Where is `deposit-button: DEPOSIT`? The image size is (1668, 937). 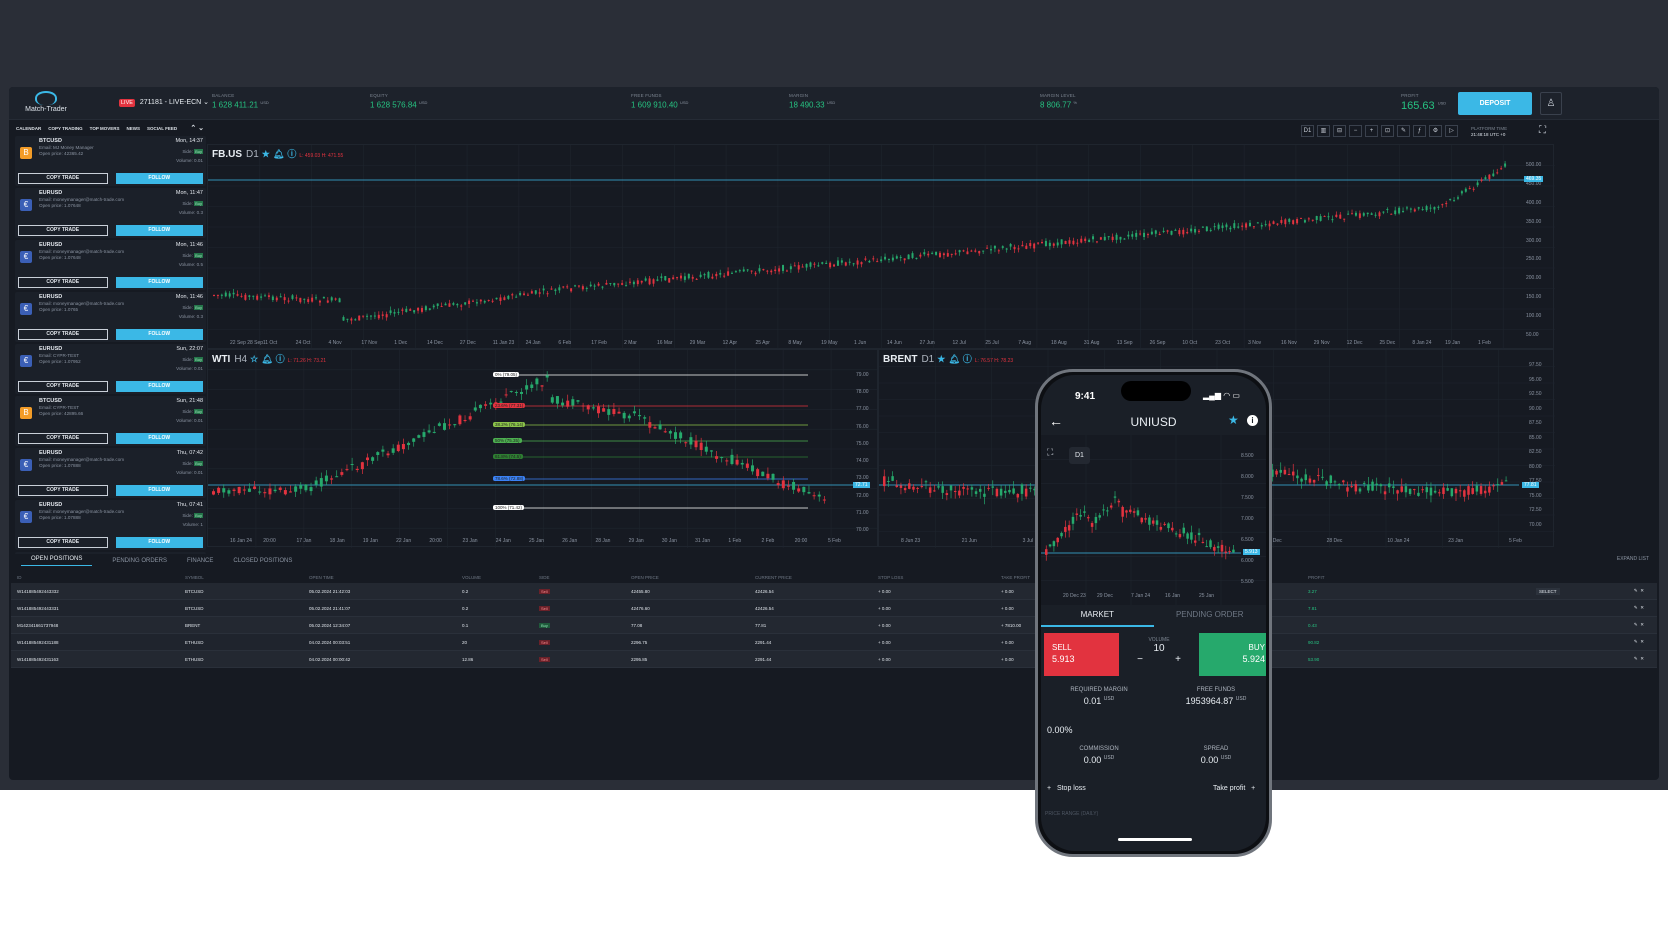
deposit-button: DEPOSIT is located at coordinates (1495, 103).